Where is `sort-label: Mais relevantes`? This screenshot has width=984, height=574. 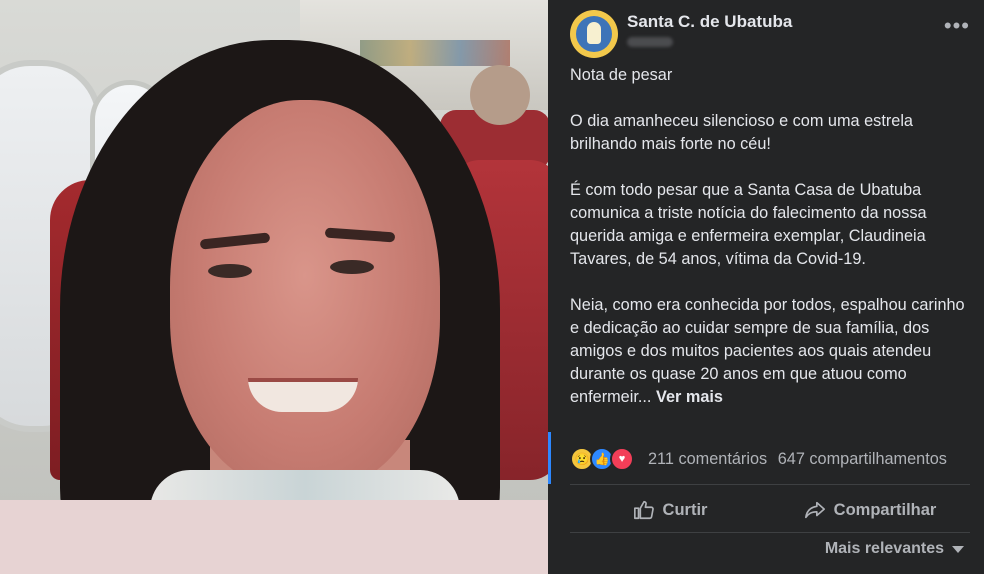 sort-label: Mais relevantes is located at coordinates (884, 548).